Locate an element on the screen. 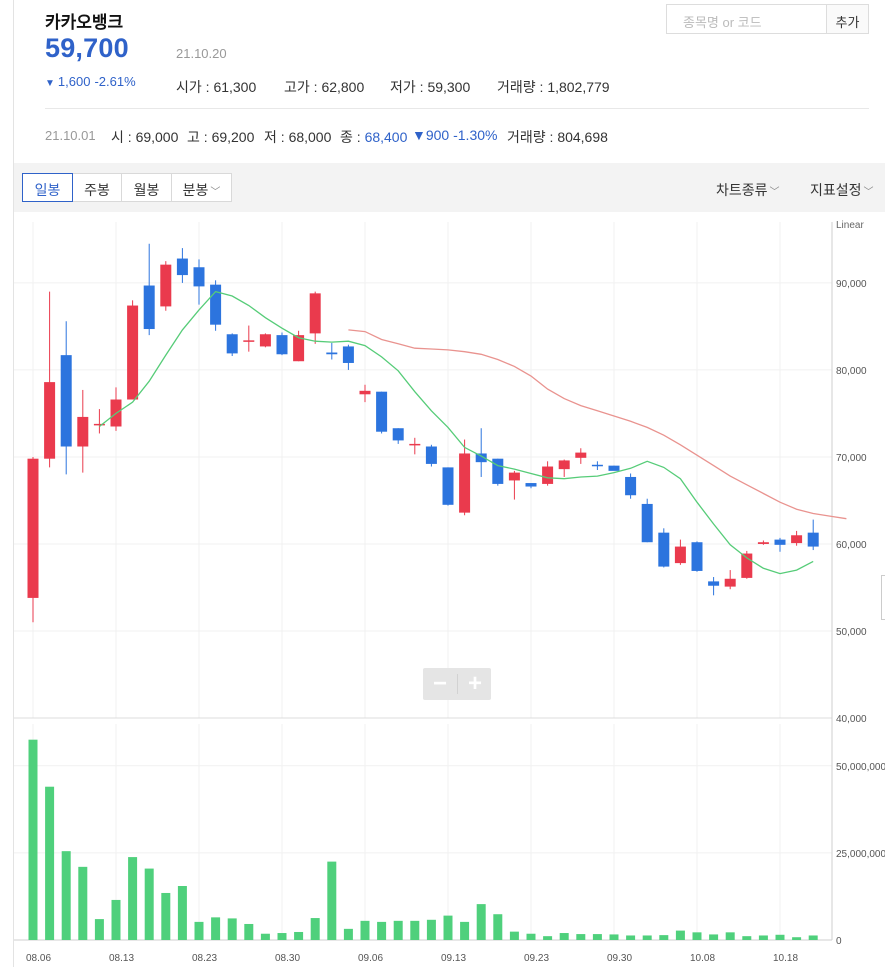 This screenshot has height=967, width=885. divider is located at coordinates (457, 108).